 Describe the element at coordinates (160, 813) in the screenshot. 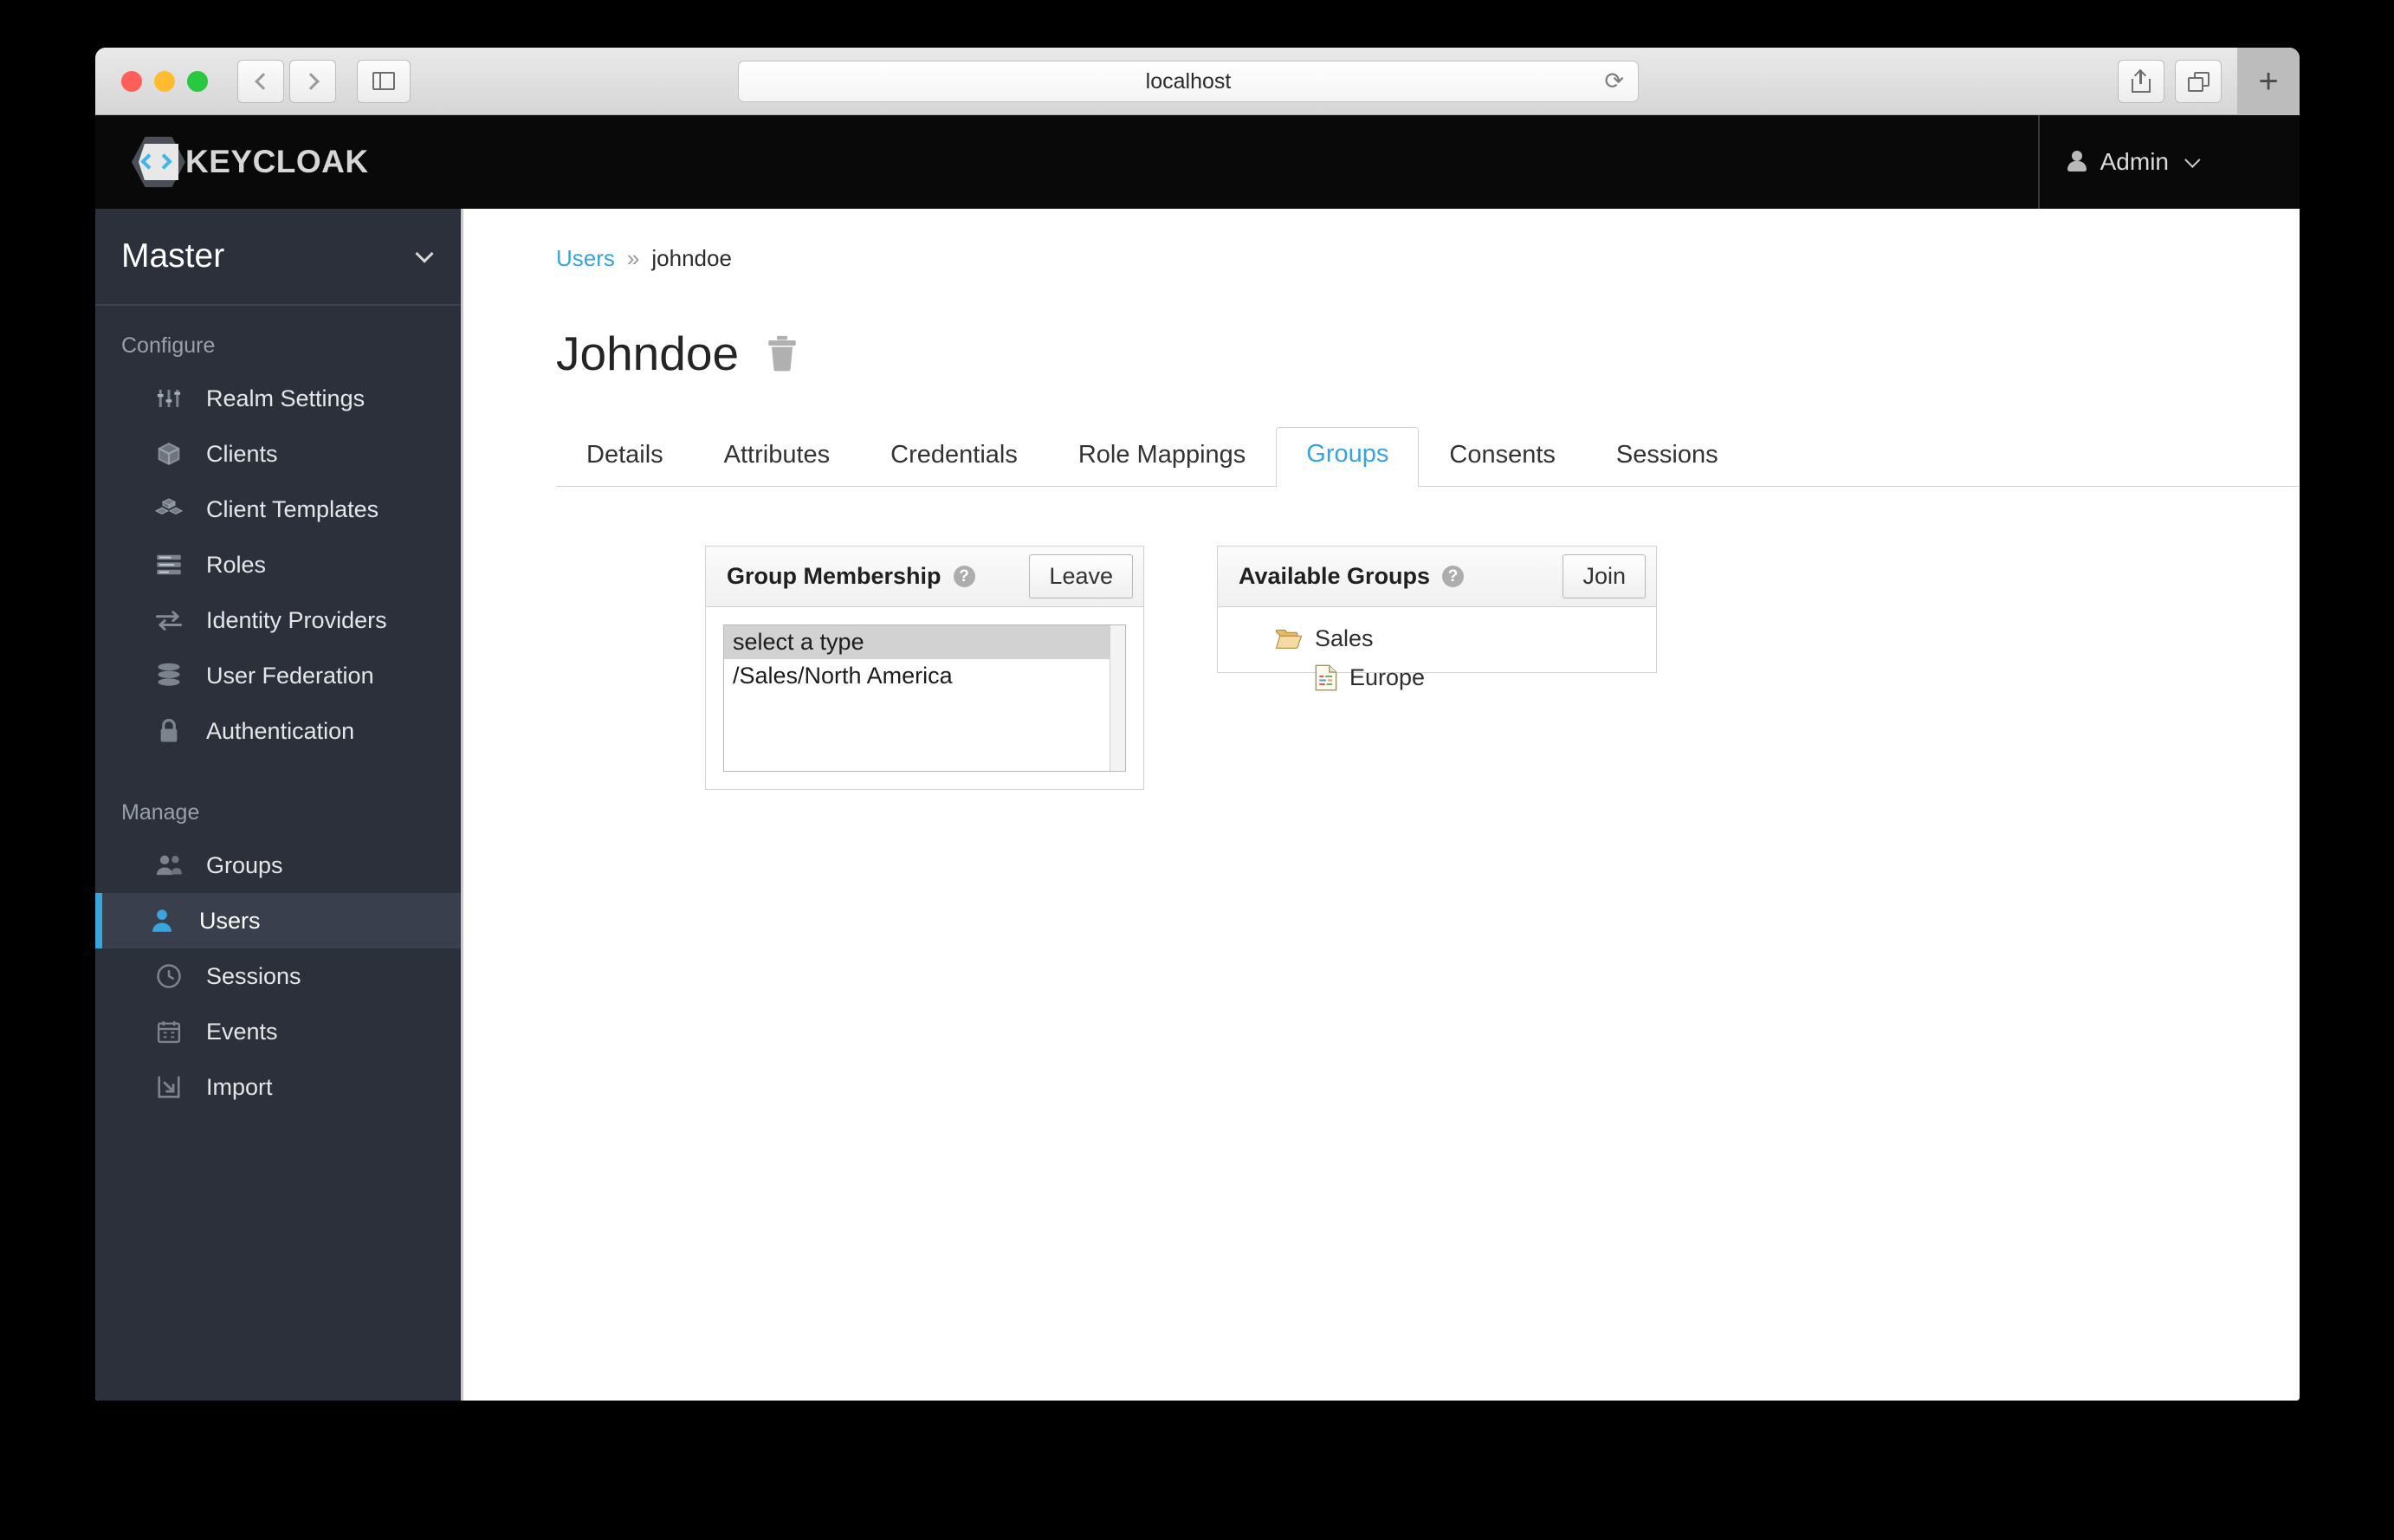

I see `nav-section-manage-title: Manage` at that location.